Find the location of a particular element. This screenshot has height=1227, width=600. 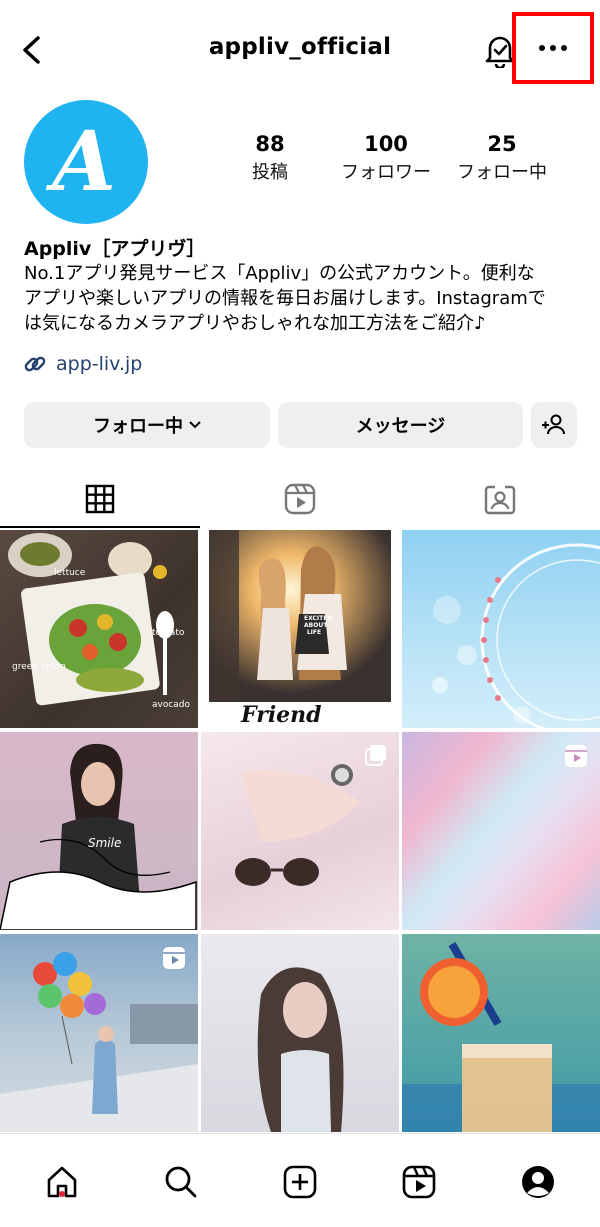

stat-value: 25 is located at coordinates (502, 144).